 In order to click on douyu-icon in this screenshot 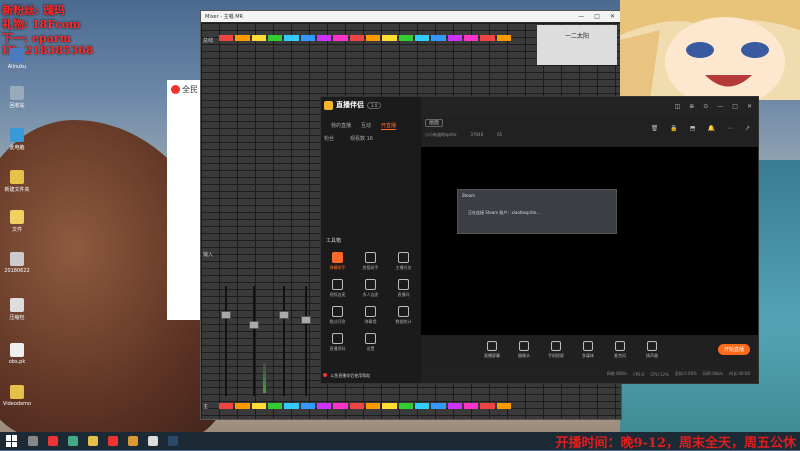, I will do `click(113, 441)`.